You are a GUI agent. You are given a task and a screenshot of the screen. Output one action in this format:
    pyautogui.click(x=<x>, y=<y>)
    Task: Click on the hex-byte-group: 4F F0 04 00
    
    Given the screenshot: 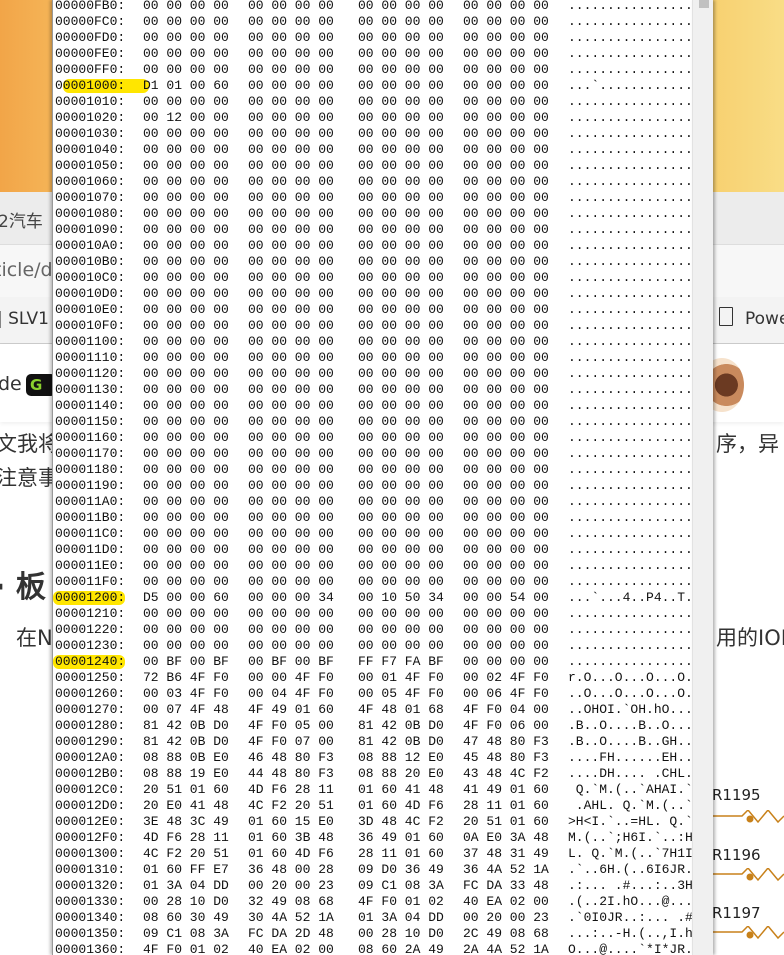 What is the action you would take?
    pyautogui.click(x=506, y=710)
    